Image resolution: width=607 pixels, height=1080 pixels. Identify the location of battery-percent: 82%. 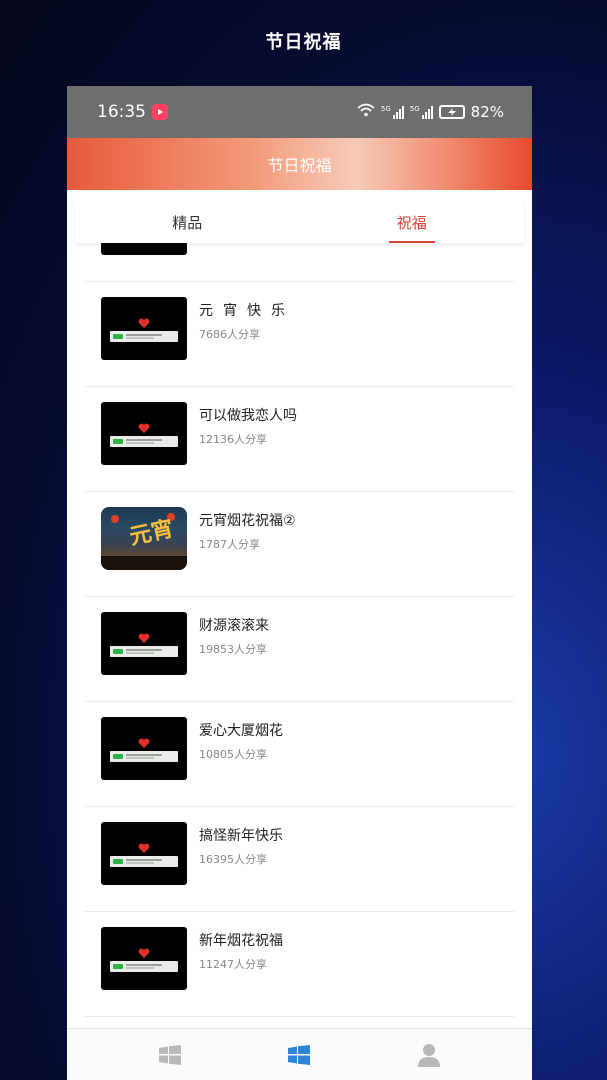
(487, 112).